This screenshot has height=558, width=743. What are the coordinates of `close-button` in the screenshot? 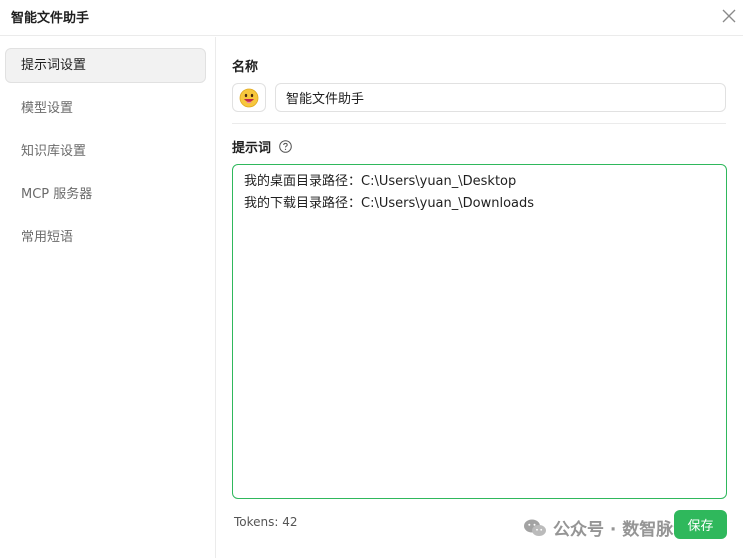 It's located at (729, 16).